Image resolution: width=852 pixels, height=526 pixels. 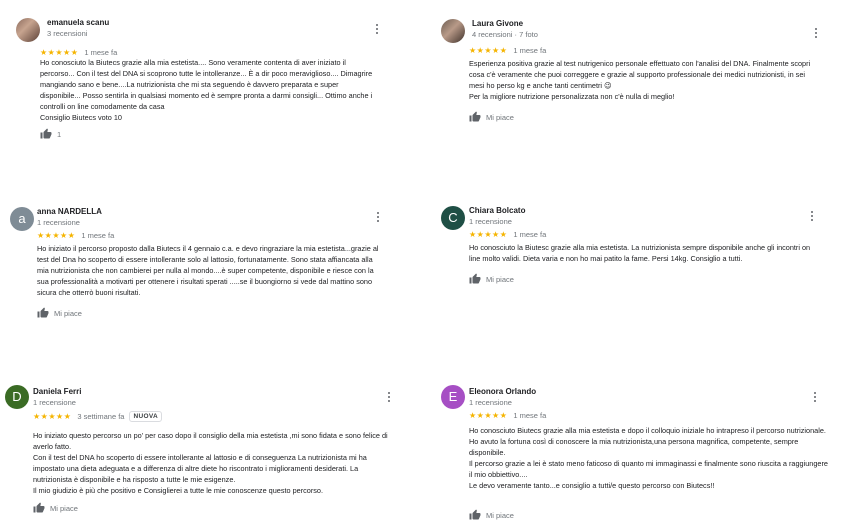 What do you see at coordinates (502, 391) in the screenshot?
I see `reviewer-name: Eleonora Orlando` at bounding box center [502, 391].